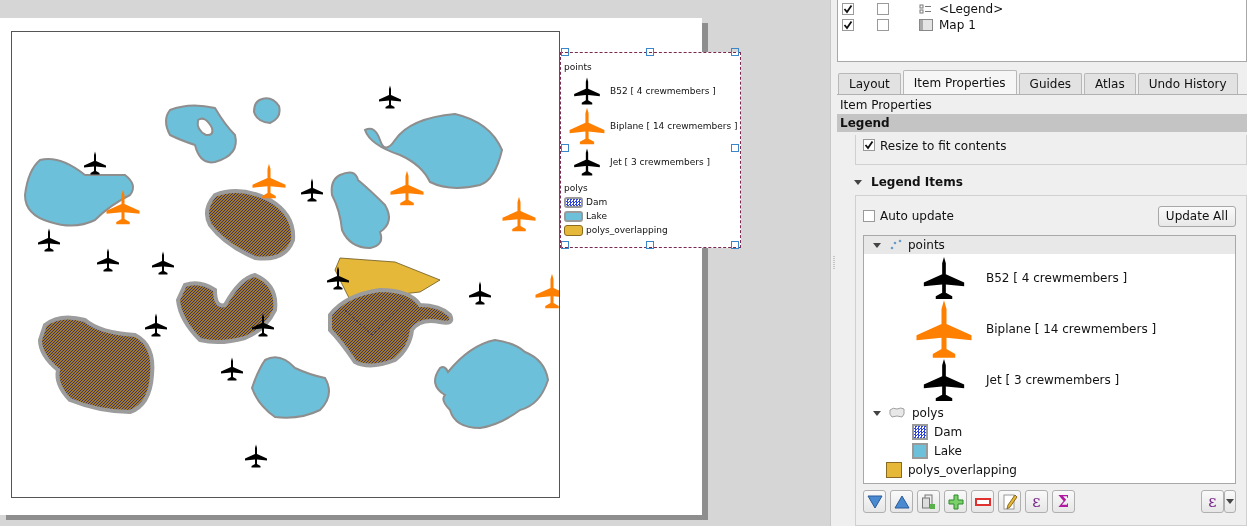 This screenshot has width=1247, height=526. What do you see at coordinates (926, 245) in the screenshot?
I see `legend-layer-label: points` at bounding box center [926, 245].